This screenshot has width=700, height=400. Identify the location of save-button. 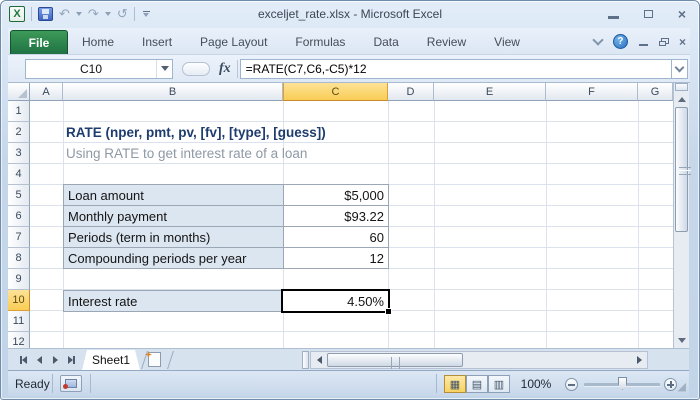
(45, 14).